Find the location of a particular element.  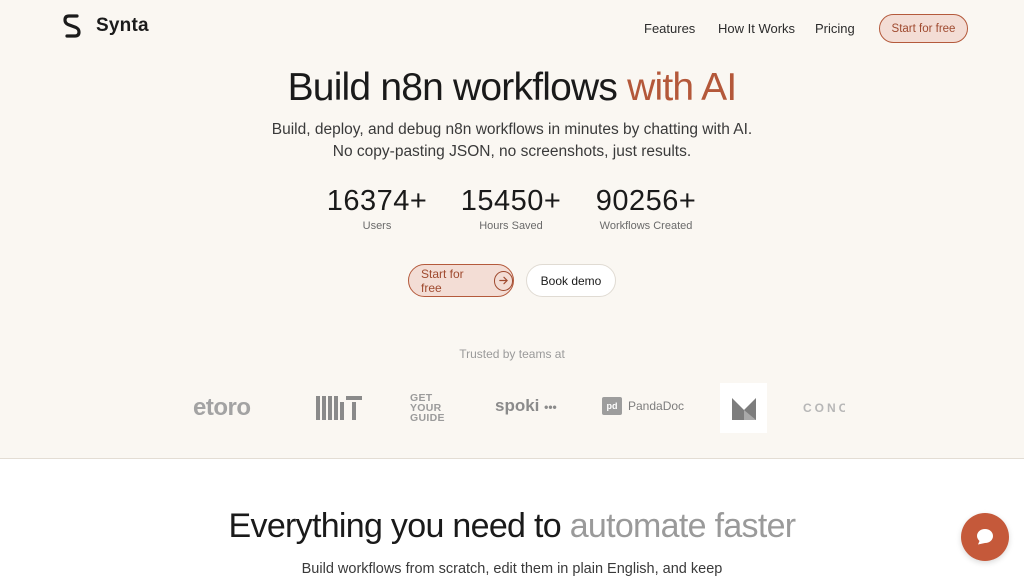

chat-widget-button is located at coordinates (985, 537).